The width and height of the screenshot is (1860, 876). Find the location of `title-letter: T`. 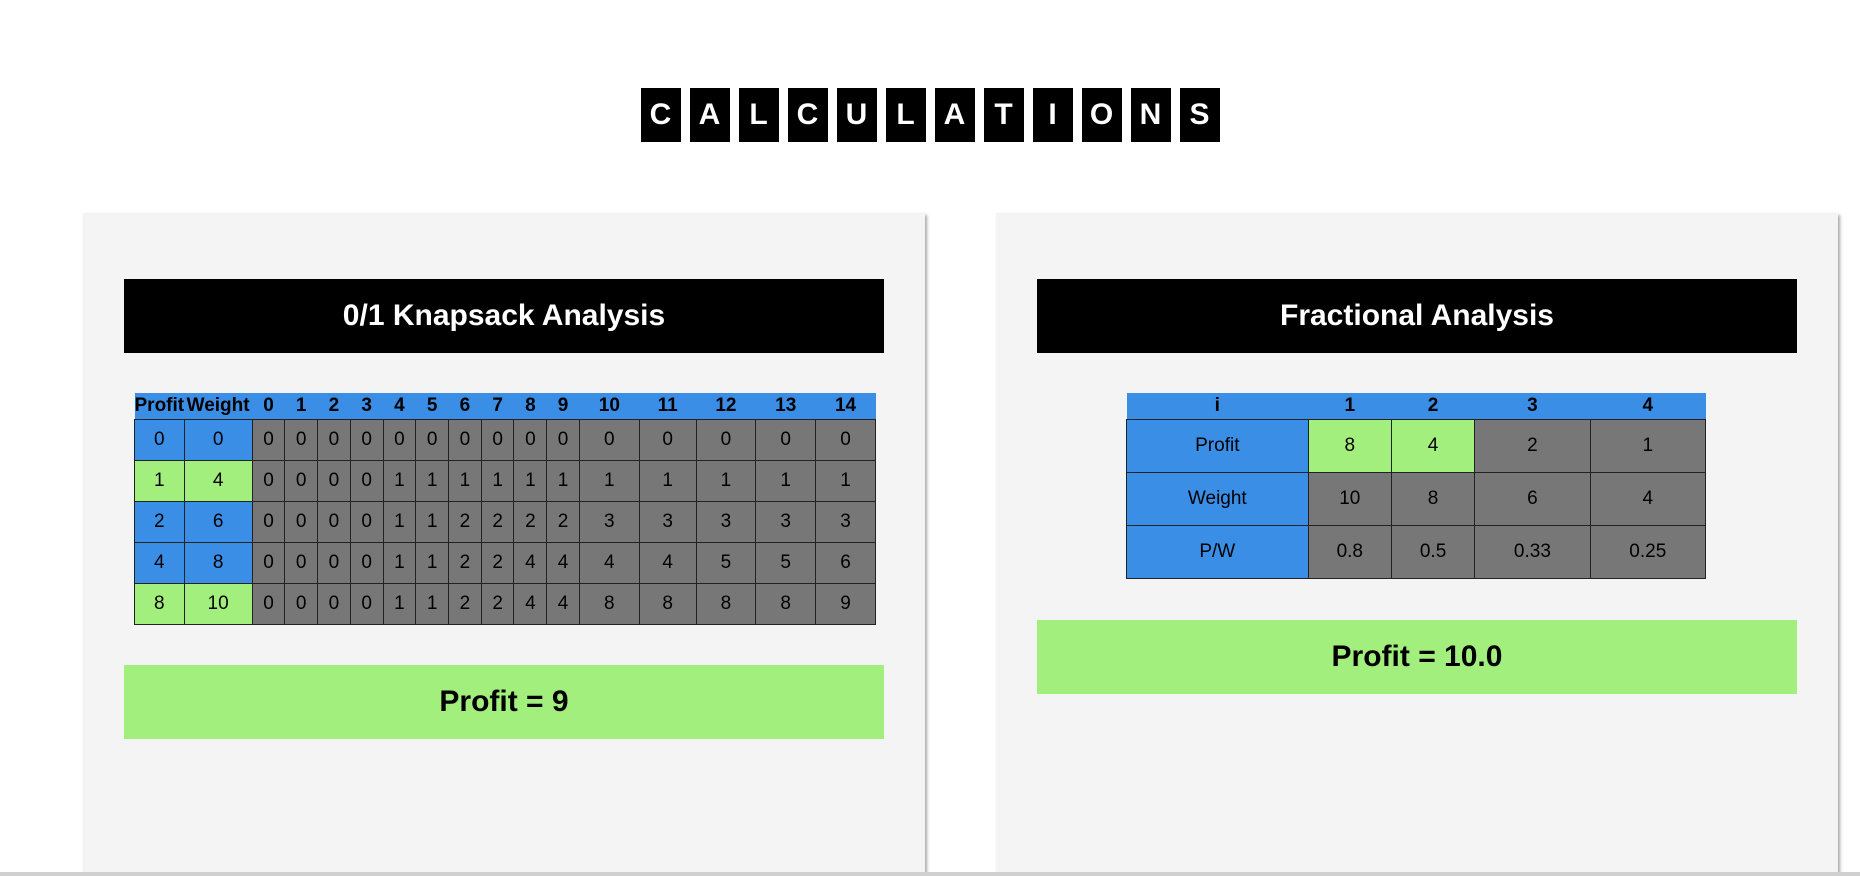

title-letter: T is located at coordinates (1003, 115).